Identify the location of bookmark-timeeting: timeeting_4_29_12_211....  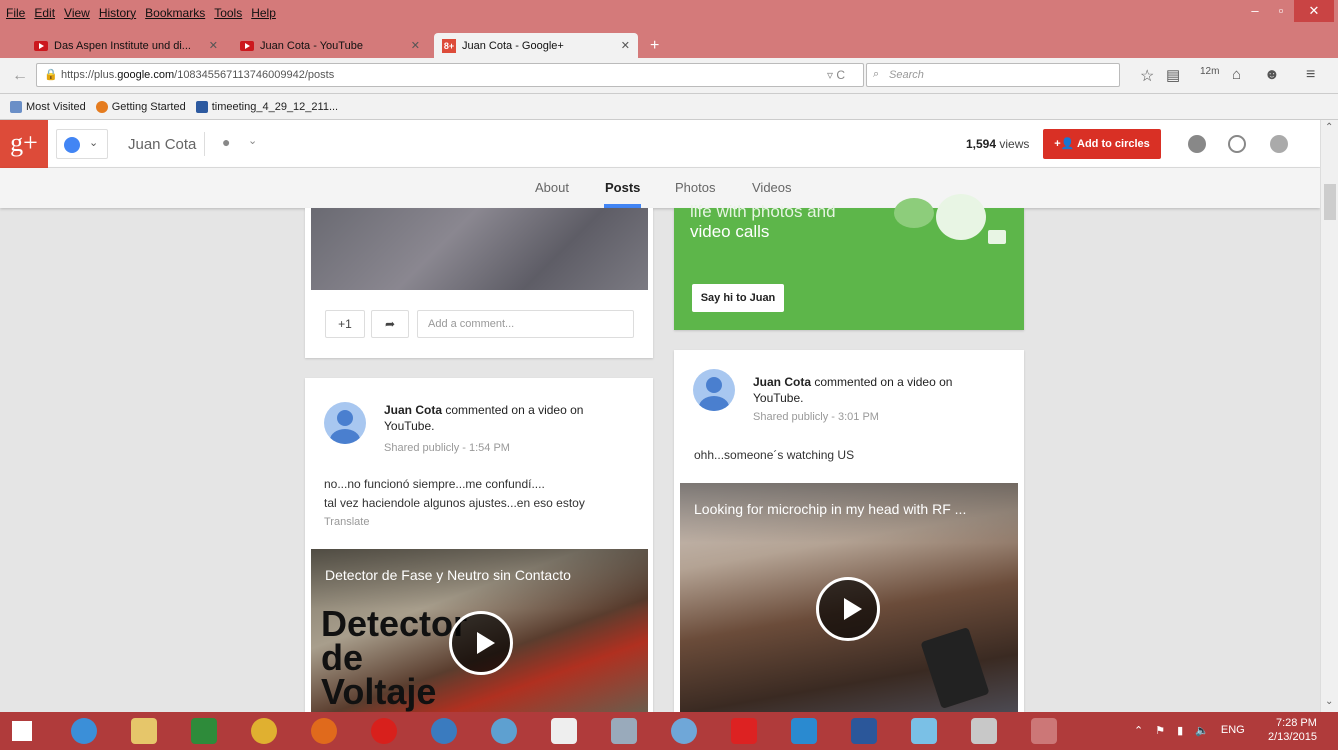
(266, 106).